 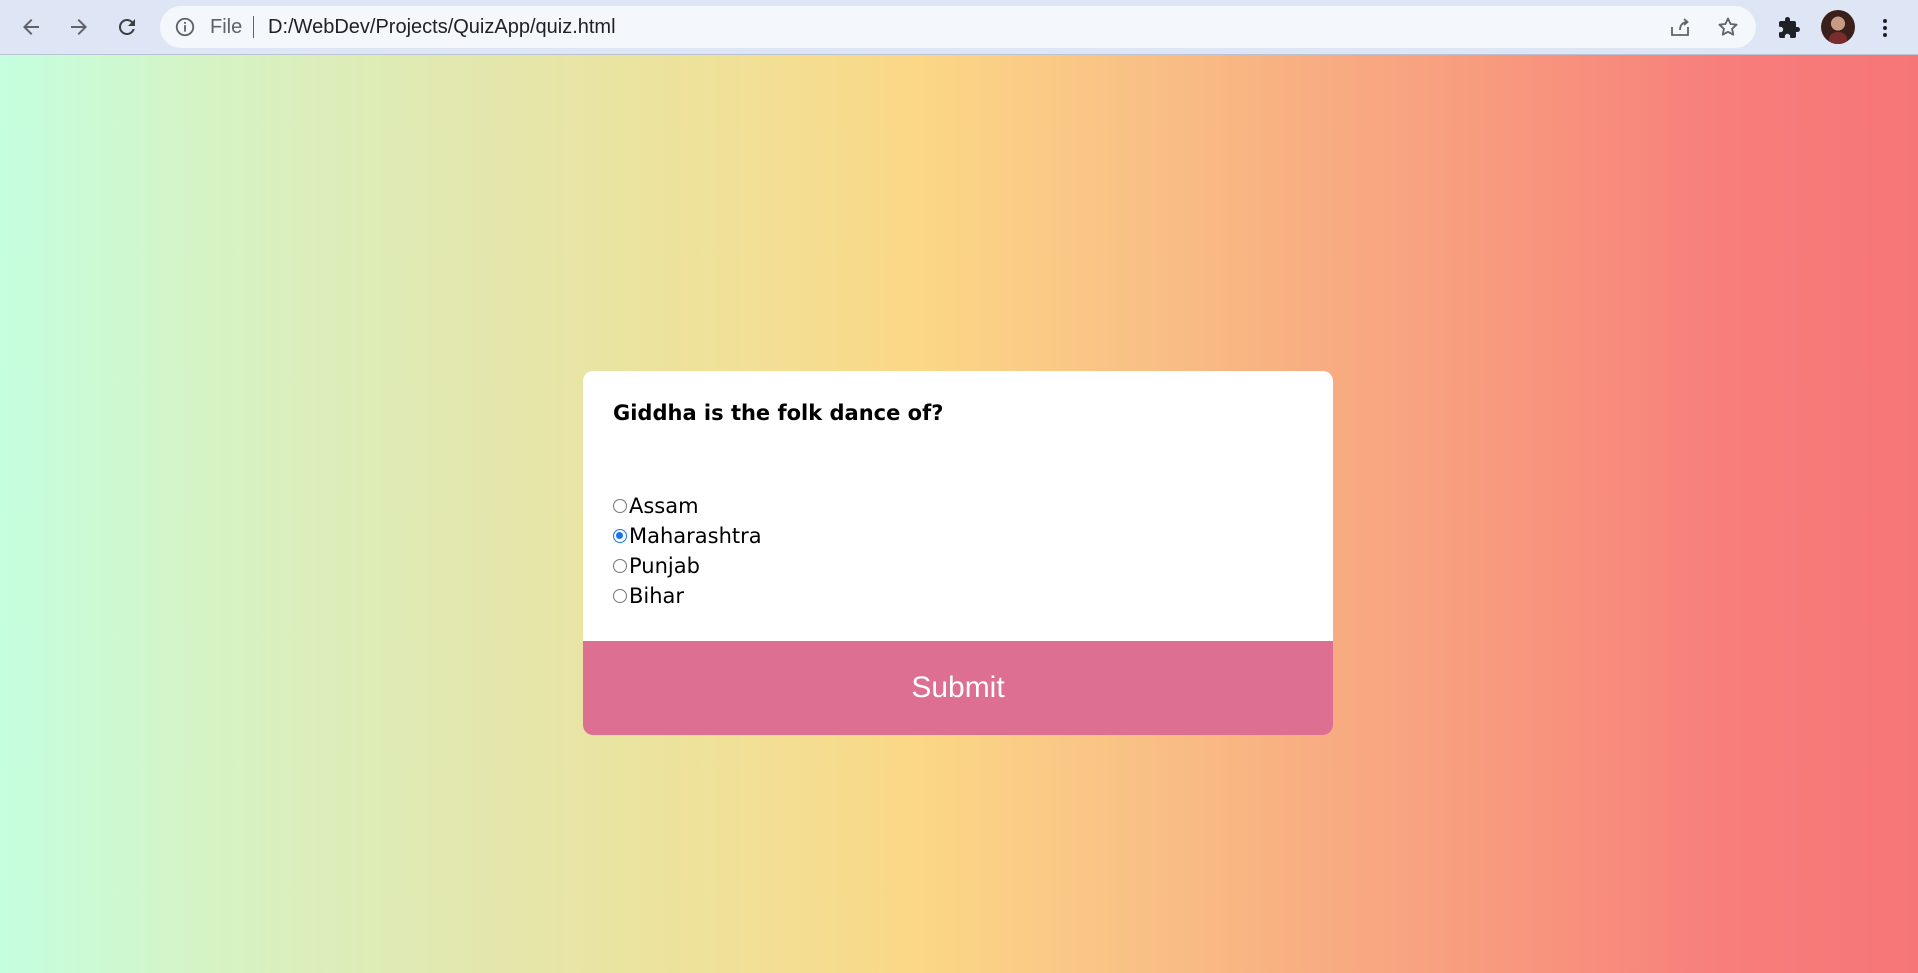 What do you see at coordinates (778, 413) in the screenshot?
I see `question-text: Giddha is the folk dance of?` at bounding box center [778, 413].